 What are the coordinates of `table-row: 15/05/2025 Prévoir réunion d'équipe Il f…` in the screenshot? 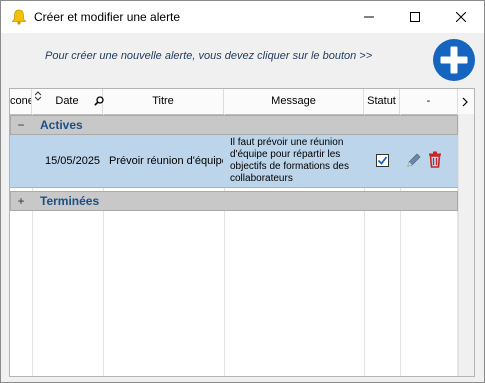 It's located at (234, 161).